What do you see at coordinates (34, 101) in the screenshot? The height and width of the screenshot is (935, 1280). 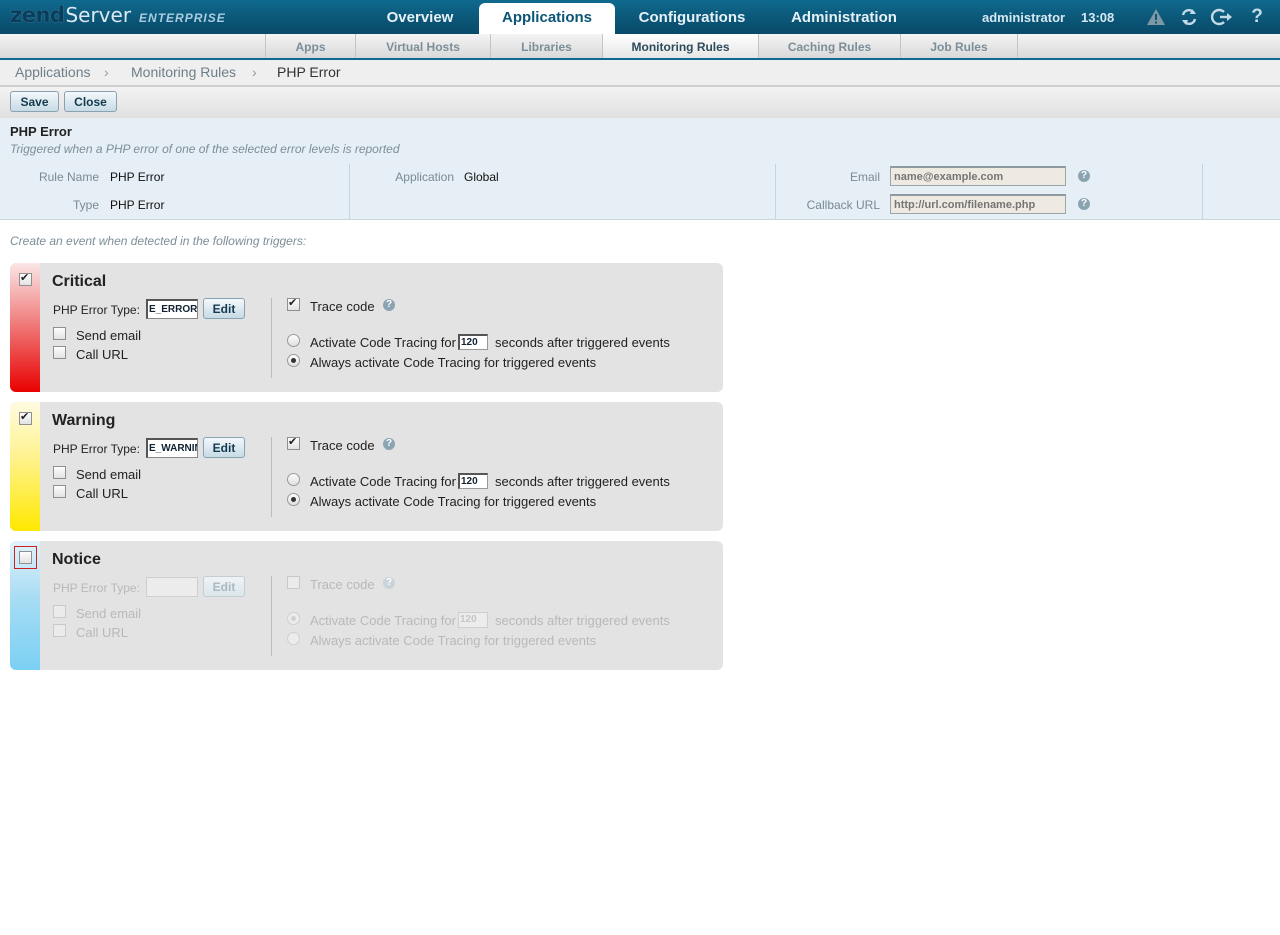 I see `save-button: Save` at bounding box center [34, 101].